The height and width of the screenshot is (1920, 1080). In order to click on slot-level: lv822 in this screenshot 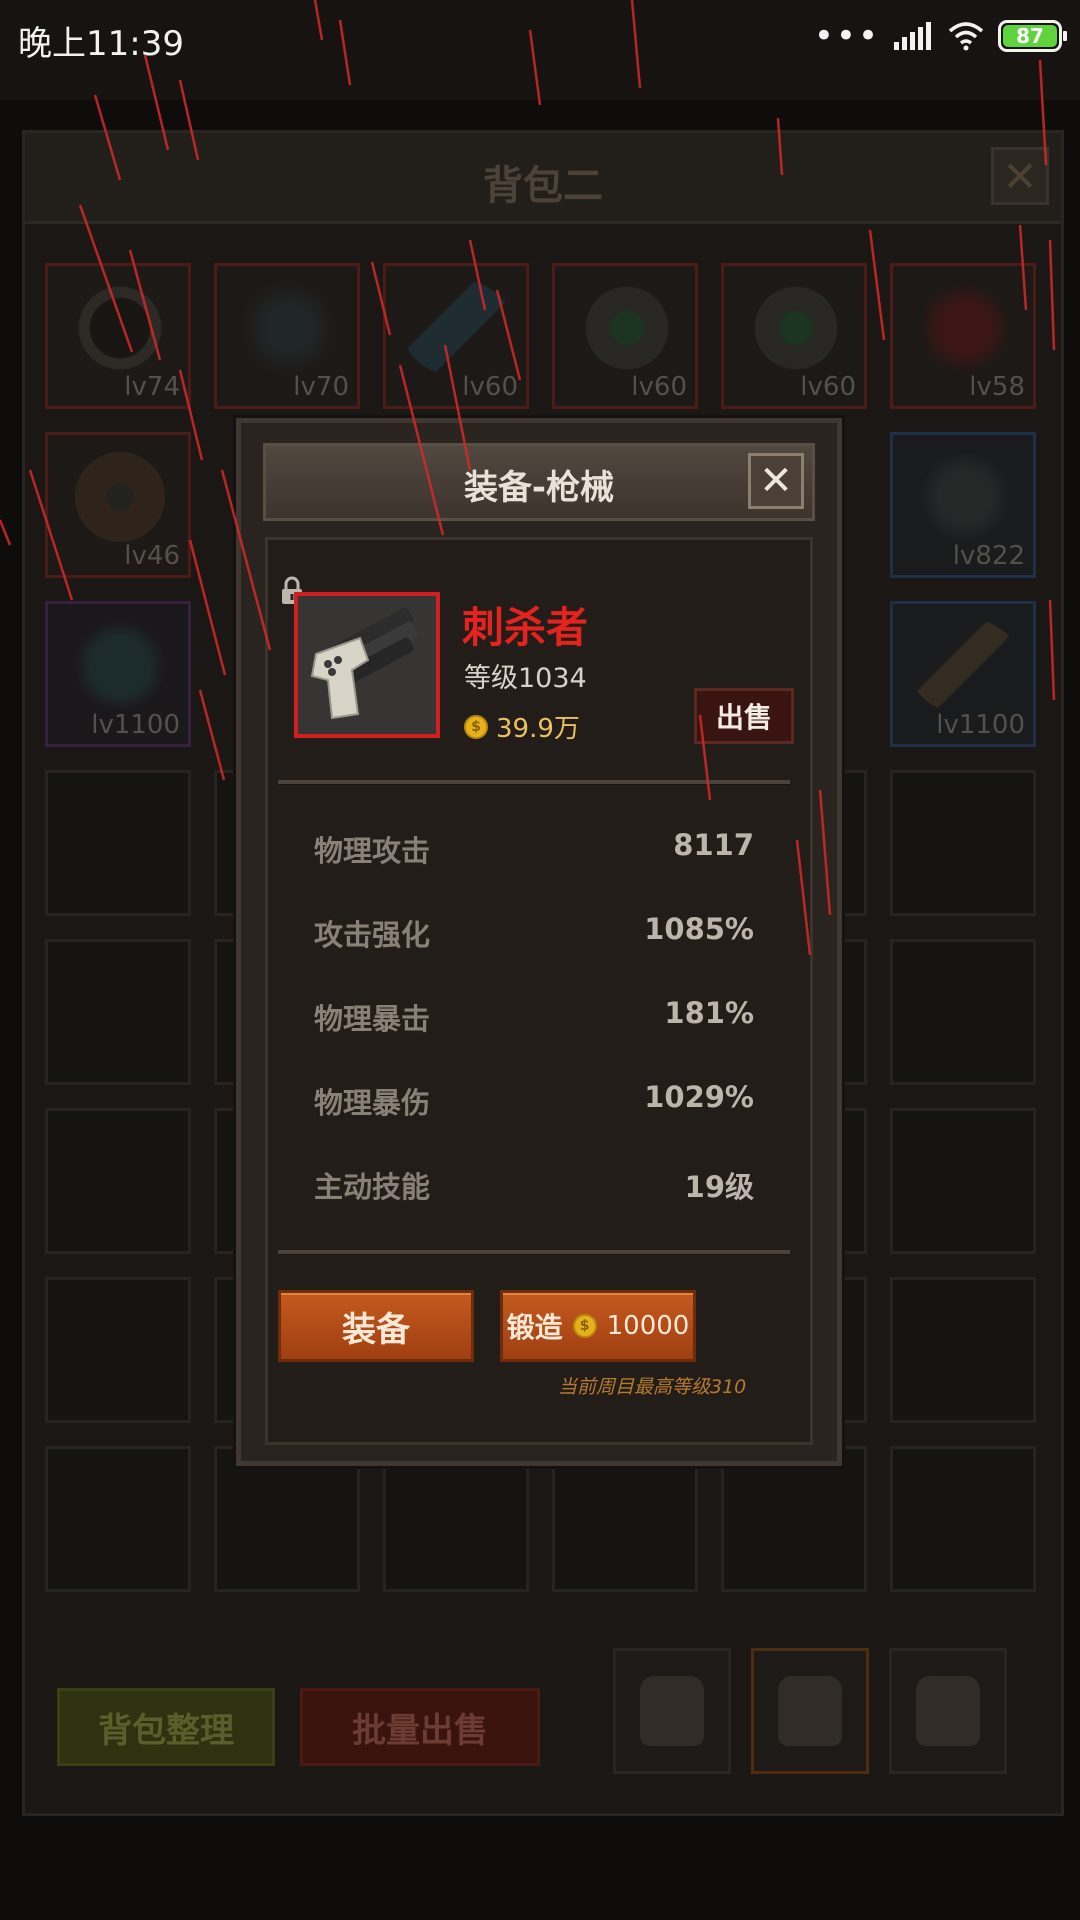, I will do `click(988, 556)`.